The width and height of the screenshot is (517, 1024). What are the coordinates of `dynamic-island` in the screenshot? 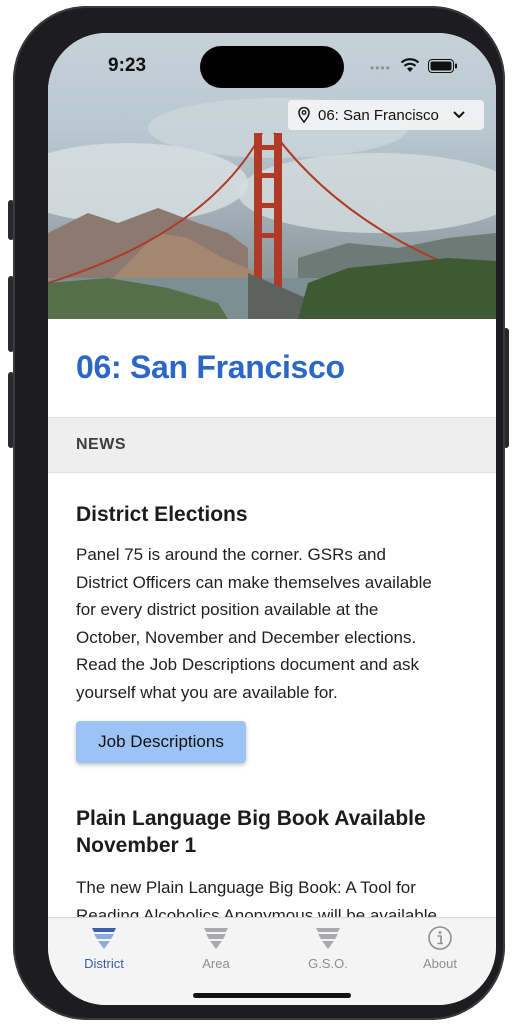 It's located at (272, 67).